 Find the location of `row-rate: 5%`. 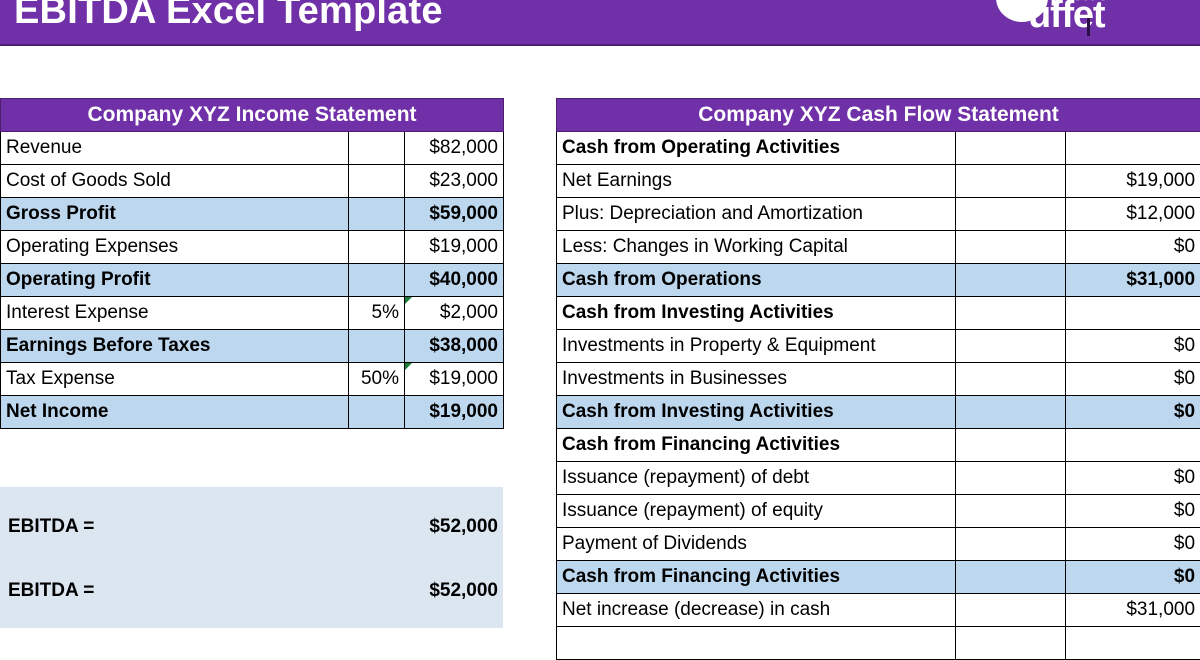

row-rate: 5% is located at coordinates (377, 313).